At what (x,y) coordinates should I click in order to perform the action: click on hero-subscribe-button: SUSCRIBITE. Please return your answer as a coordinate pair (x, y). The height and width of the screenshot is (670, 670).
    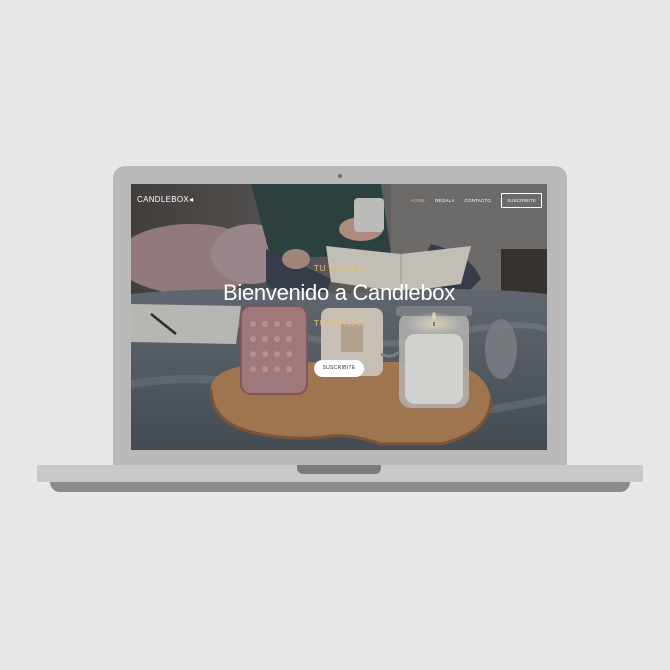
    Looking at the image, I should click on (339, 368).